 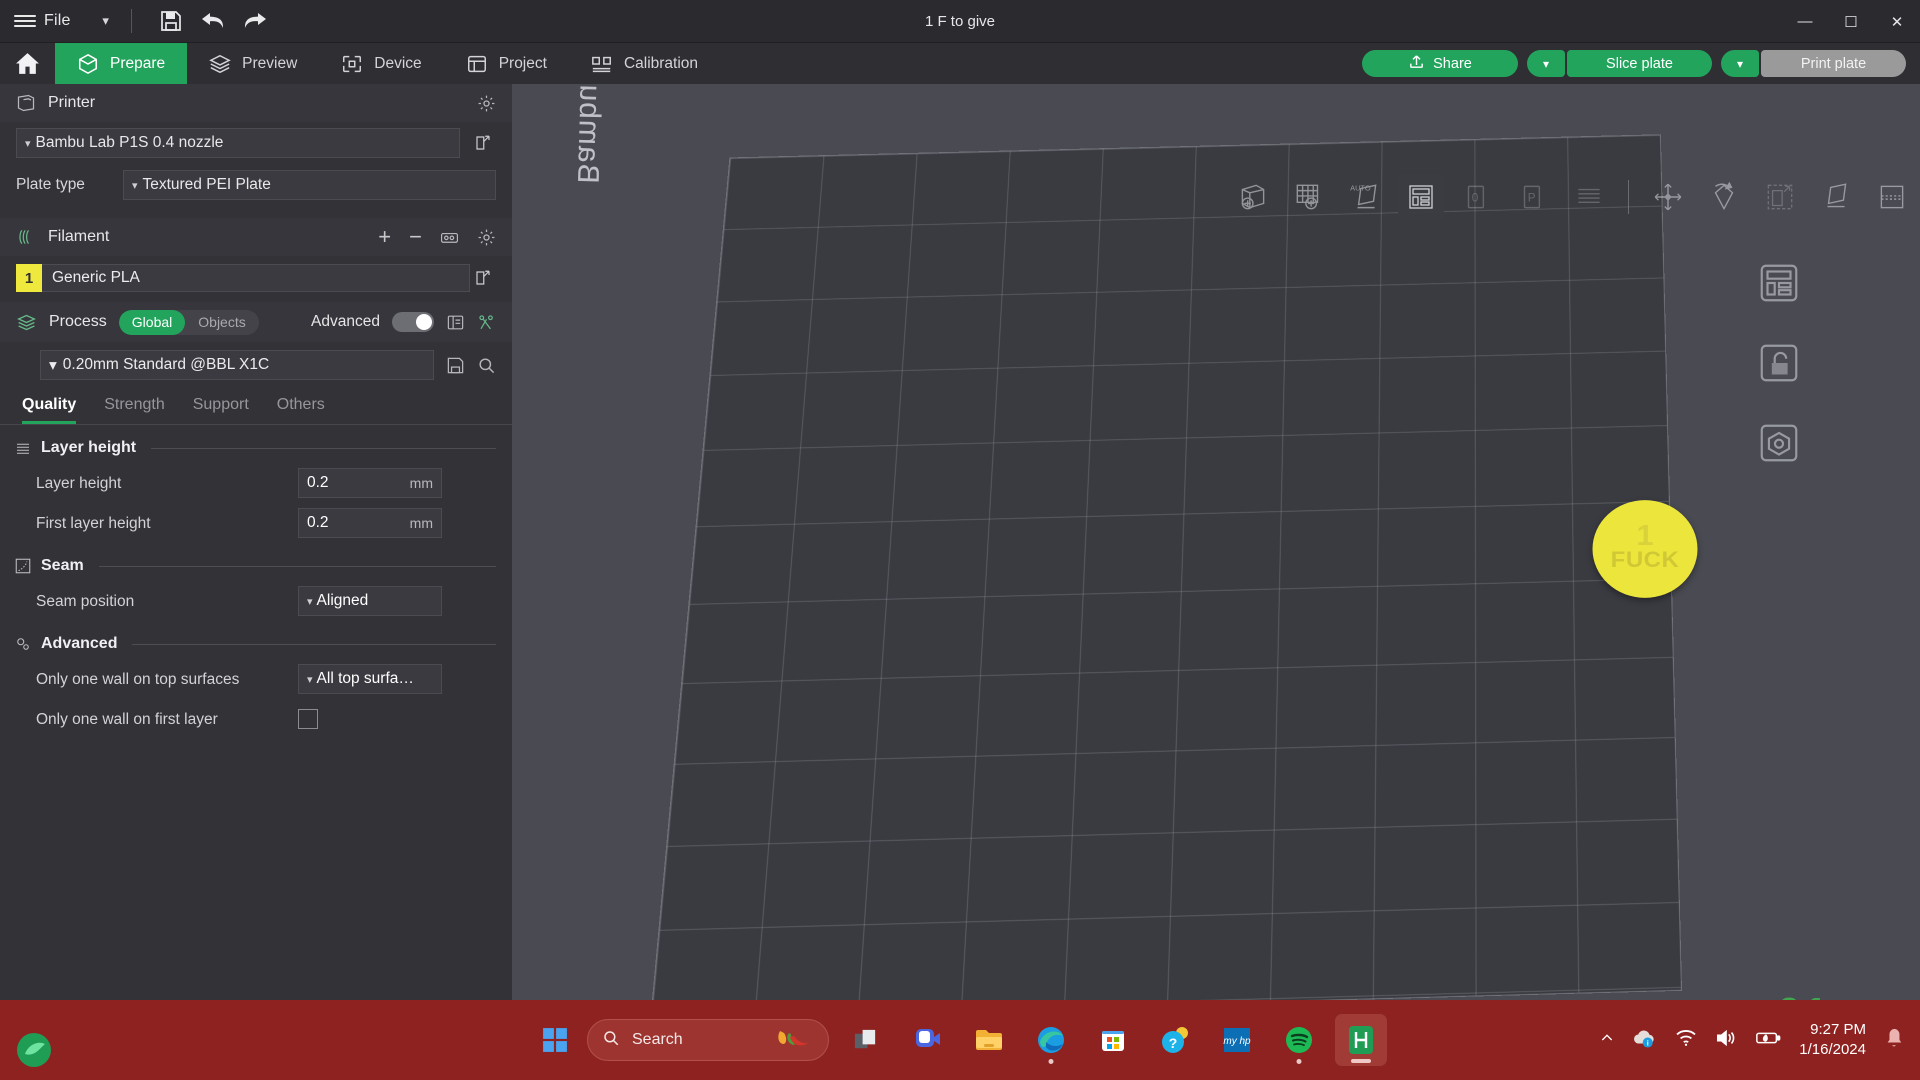 What do you see at coordinates (129, 142) in the screenshot?
I see `printer-model-value: Bambu Lab P1S 0.4 nozzle` at bounding box center [129, 142].